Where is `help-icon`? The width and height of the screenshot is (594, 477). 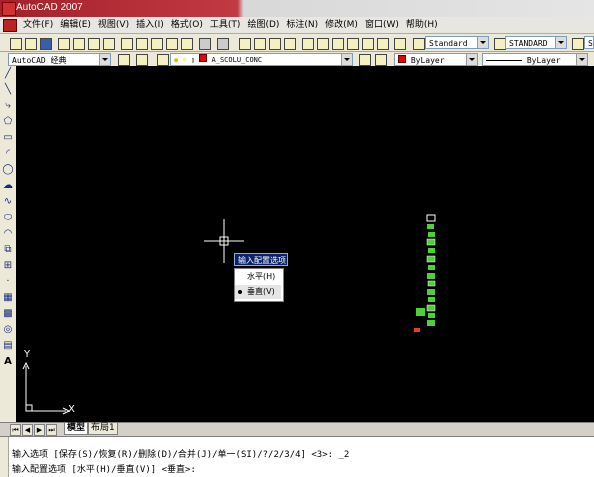 help-icon is located at coordinates (399, 43).